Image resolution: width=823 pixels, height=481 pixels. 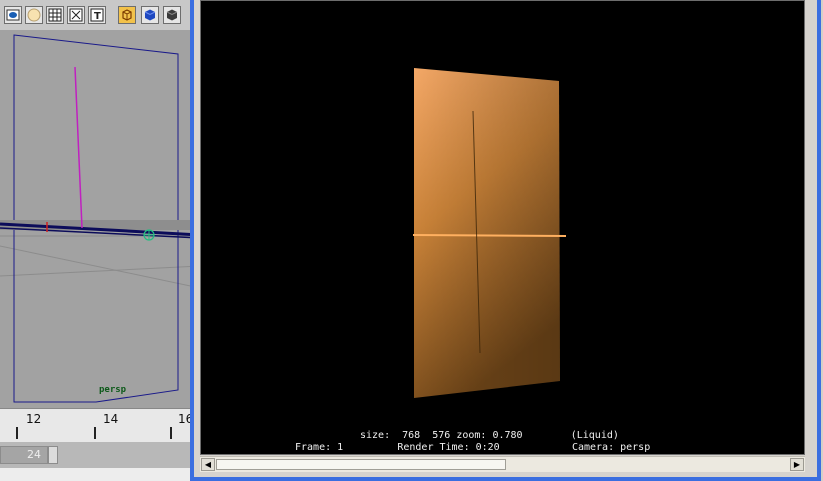 What do you see at coordinates (473, 447) in the screenshot?
I see `render-info-frame: Frame: 1 Render Time: 0:20 Camera: persp` at bounding box center [473, 447].